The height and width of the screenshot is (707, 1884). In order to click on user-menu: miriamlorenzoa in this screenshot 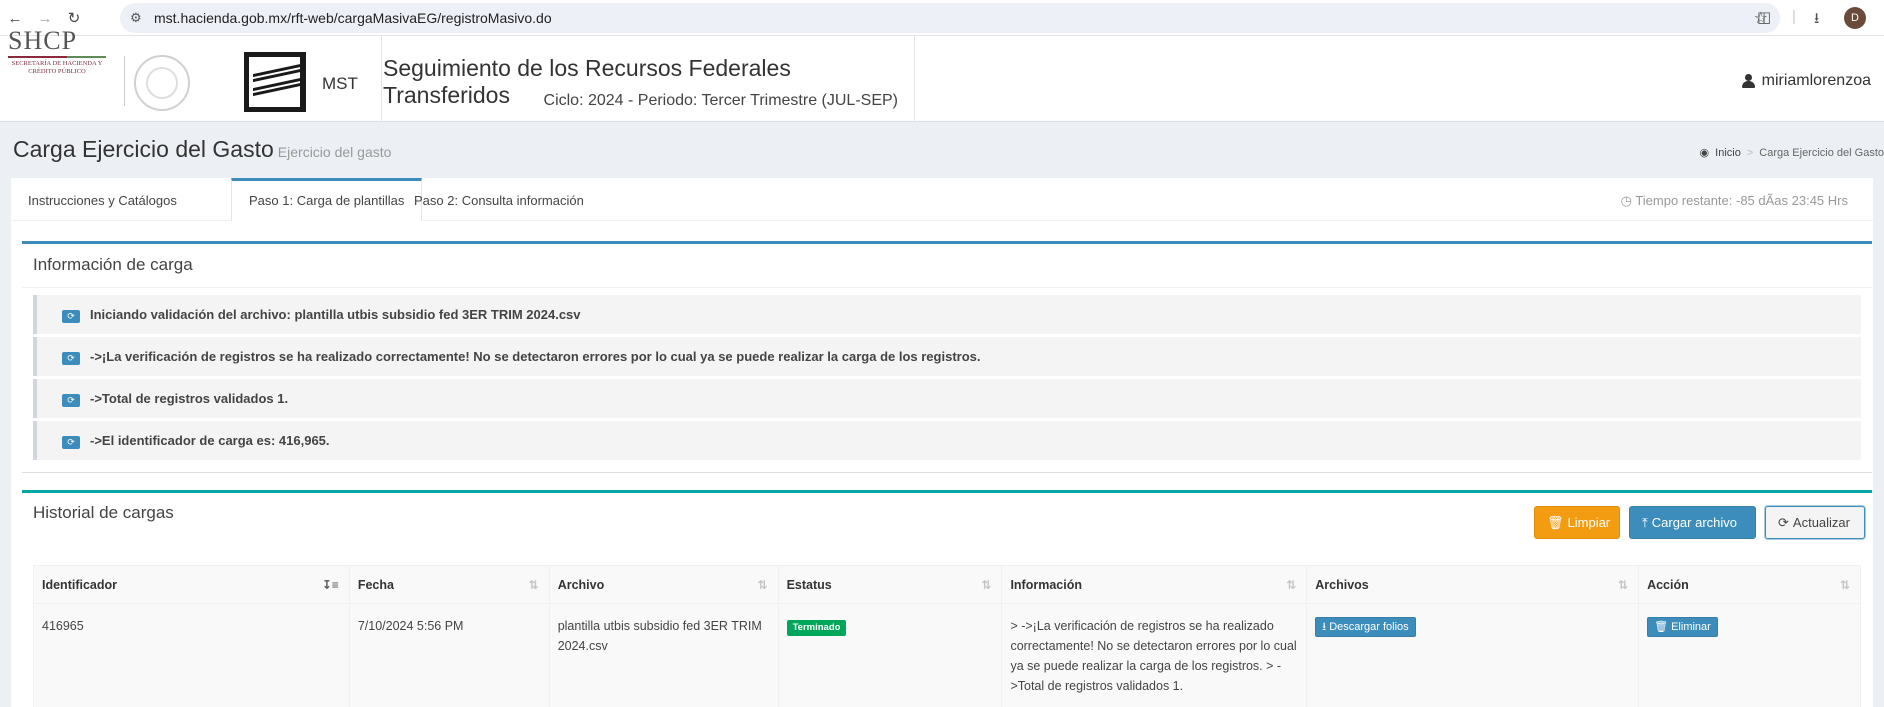, I will do `click(1806, 81)`.